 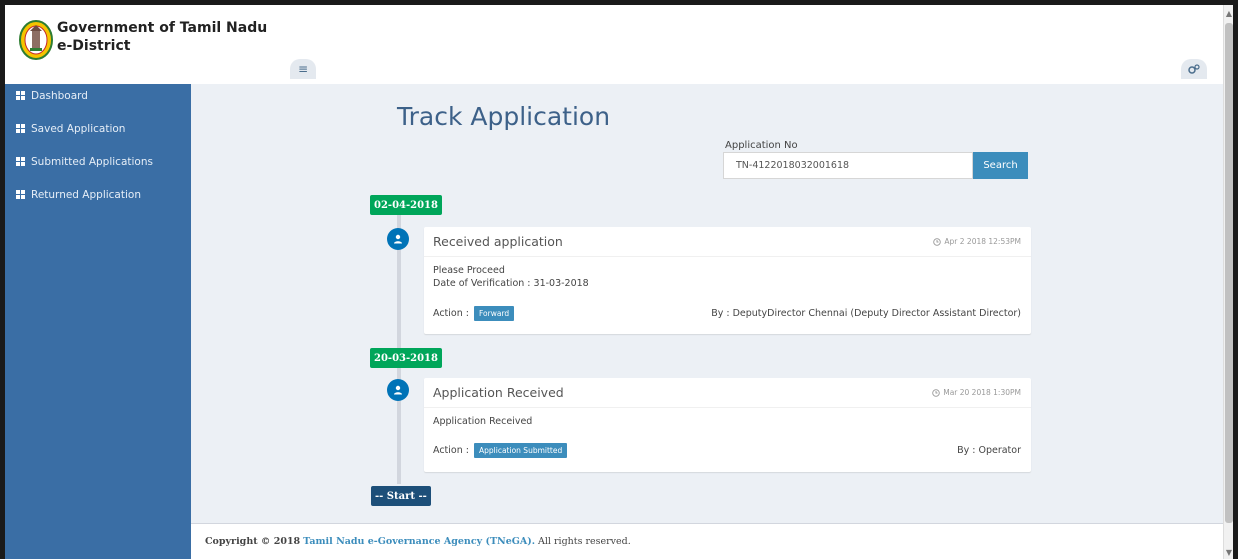 I want to click on vertical-scrollbar: ▲ ▼, so click(x=1228, y=282).